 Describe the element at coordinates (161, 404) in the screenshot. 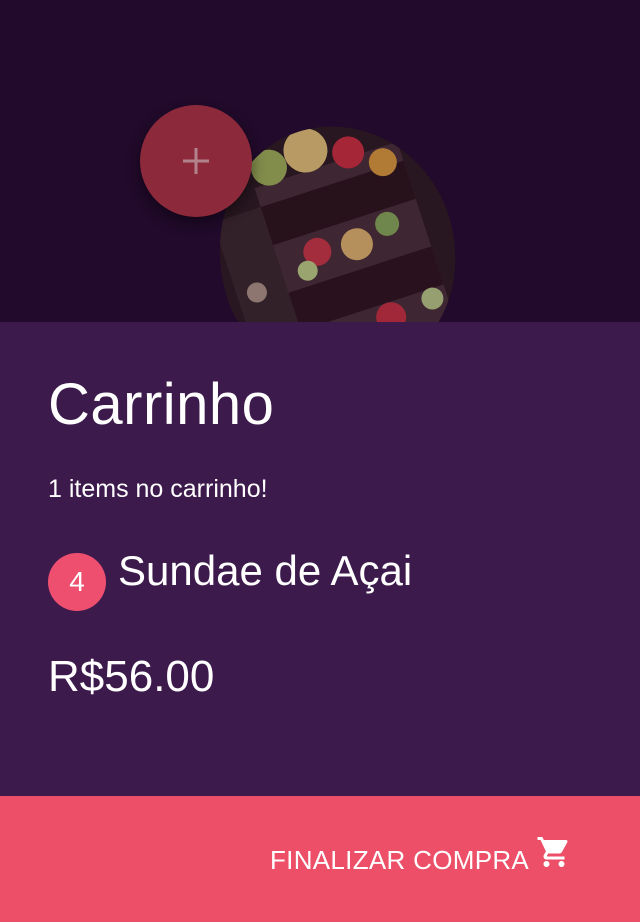

I see `page-title: Carrinho` at that location.